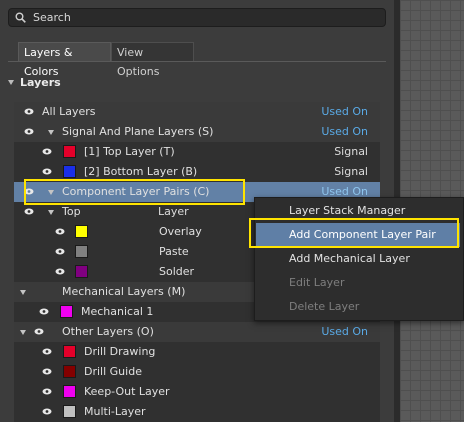 This screenshot has width=464, height=422. What do you see at coordinates (152, 60) in the screenshot?
I see `tab-view-options: View Options` at bounding box center [152, 60].